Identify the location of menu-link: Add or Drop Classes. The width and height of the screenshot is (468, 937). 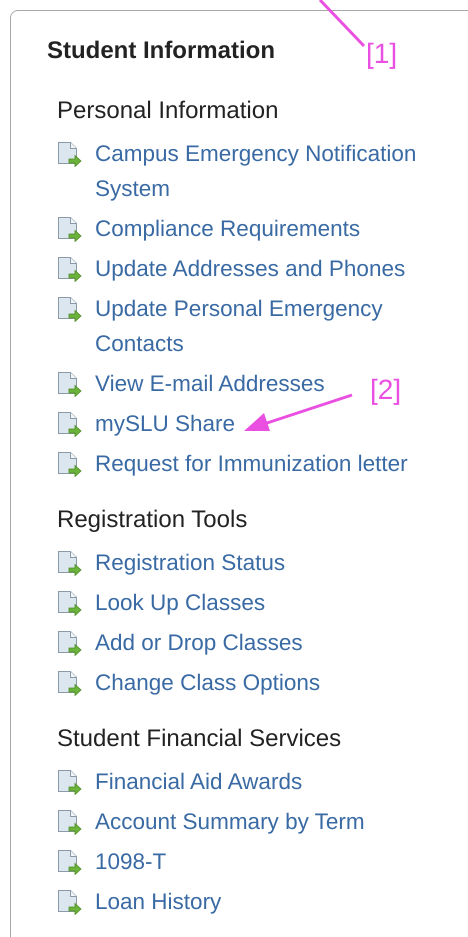
(199, 642).